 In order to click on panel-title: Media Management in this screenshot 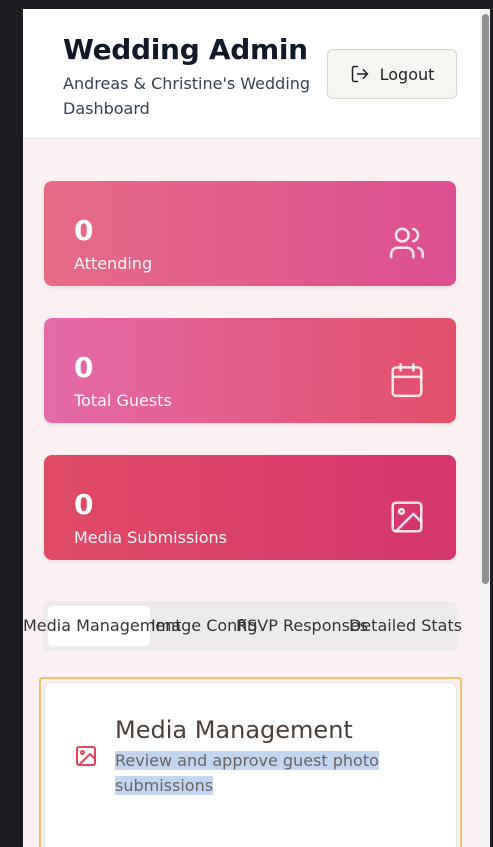, I will do `click(234, 730)`.